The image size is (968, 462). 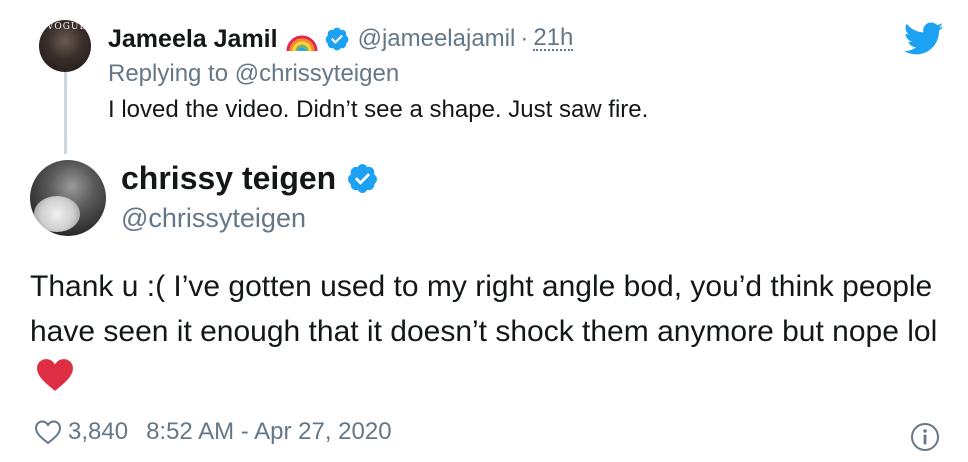 What do you see at coordinates (48, 432) in the screenshot?
I see `heart-outline-icon` at bounding box center [48, 432].